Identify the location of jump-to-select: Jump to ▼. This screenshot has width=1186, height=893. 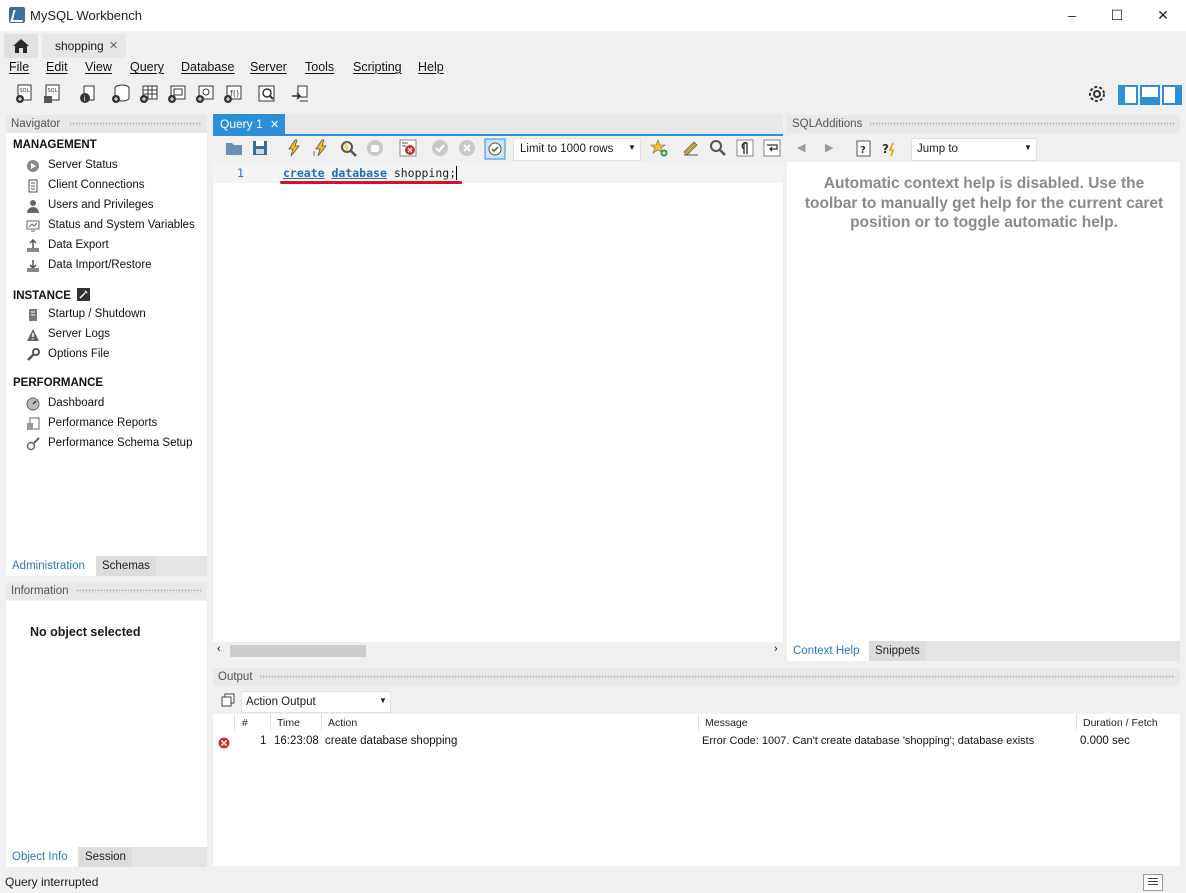
(974, 149).